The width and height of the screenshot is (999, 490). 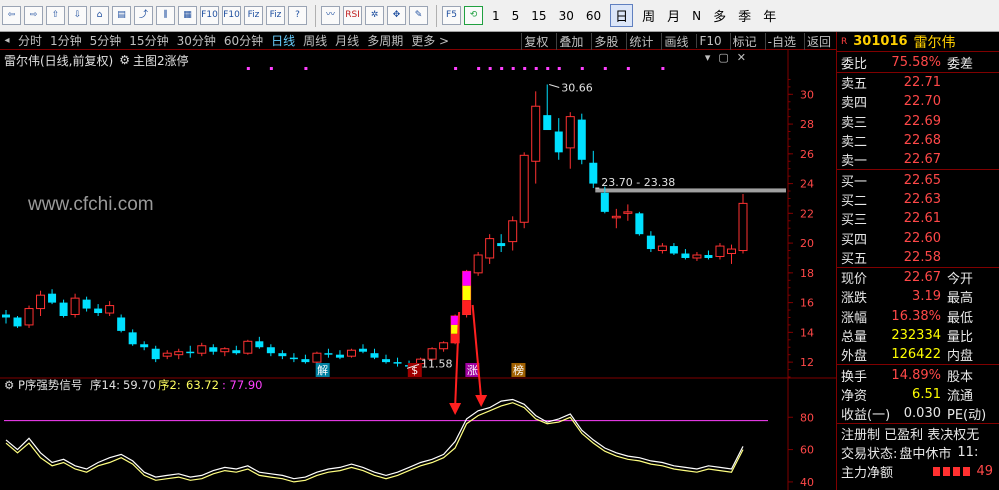 I want to click on tab-right-5: F10, so click(x=709, y=41).